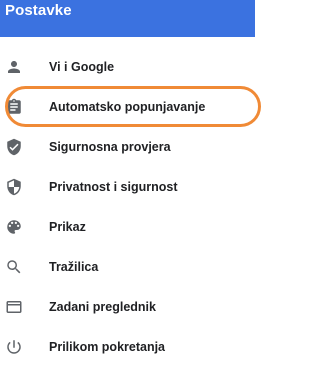 Image resolution: width=320 pixels, height=373 pixels. I want to click on menu-item-label: Prilikom pokretanja, so click(107, 347).